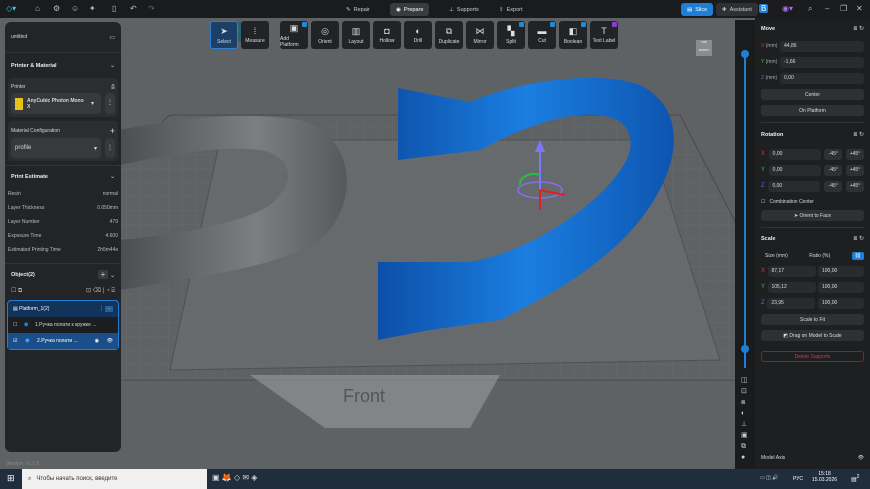 This screenshot has height=489, width=870. I want to click on mirror-tool: ⋈ Mirror, so click(480, 35).